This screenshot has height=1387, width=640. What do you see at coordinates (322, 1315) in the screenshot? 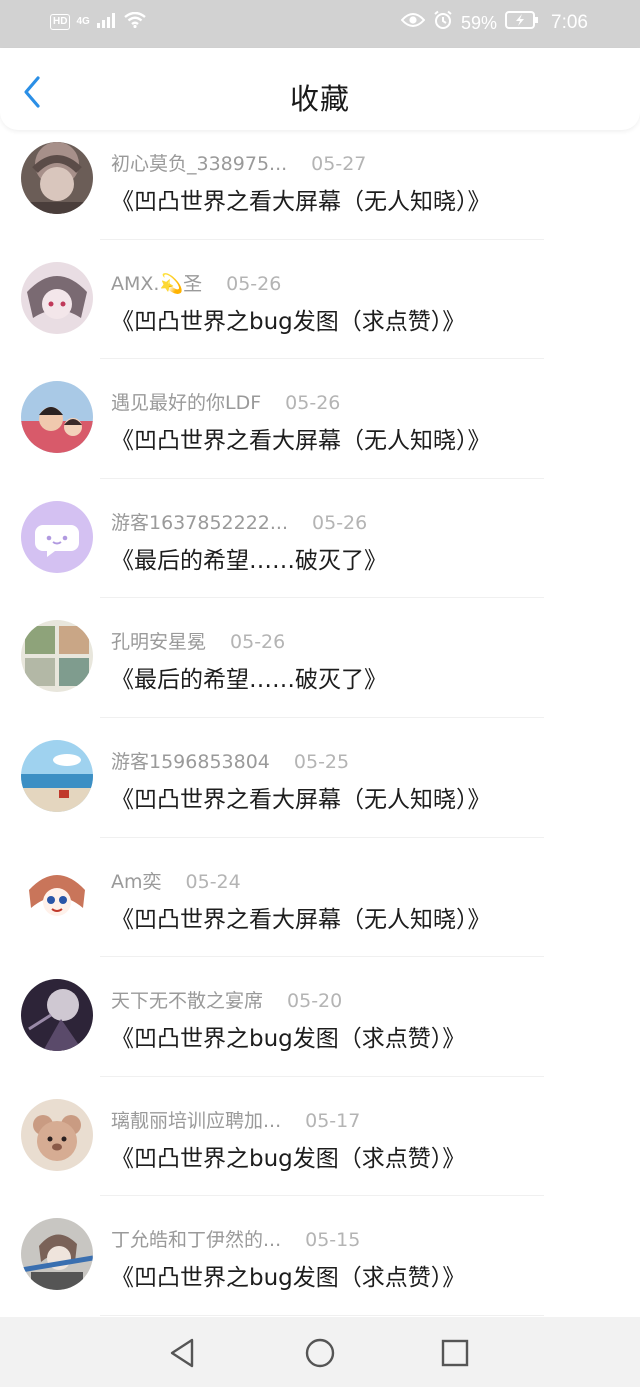
I see `divider` at bounding box center [322, 1315].